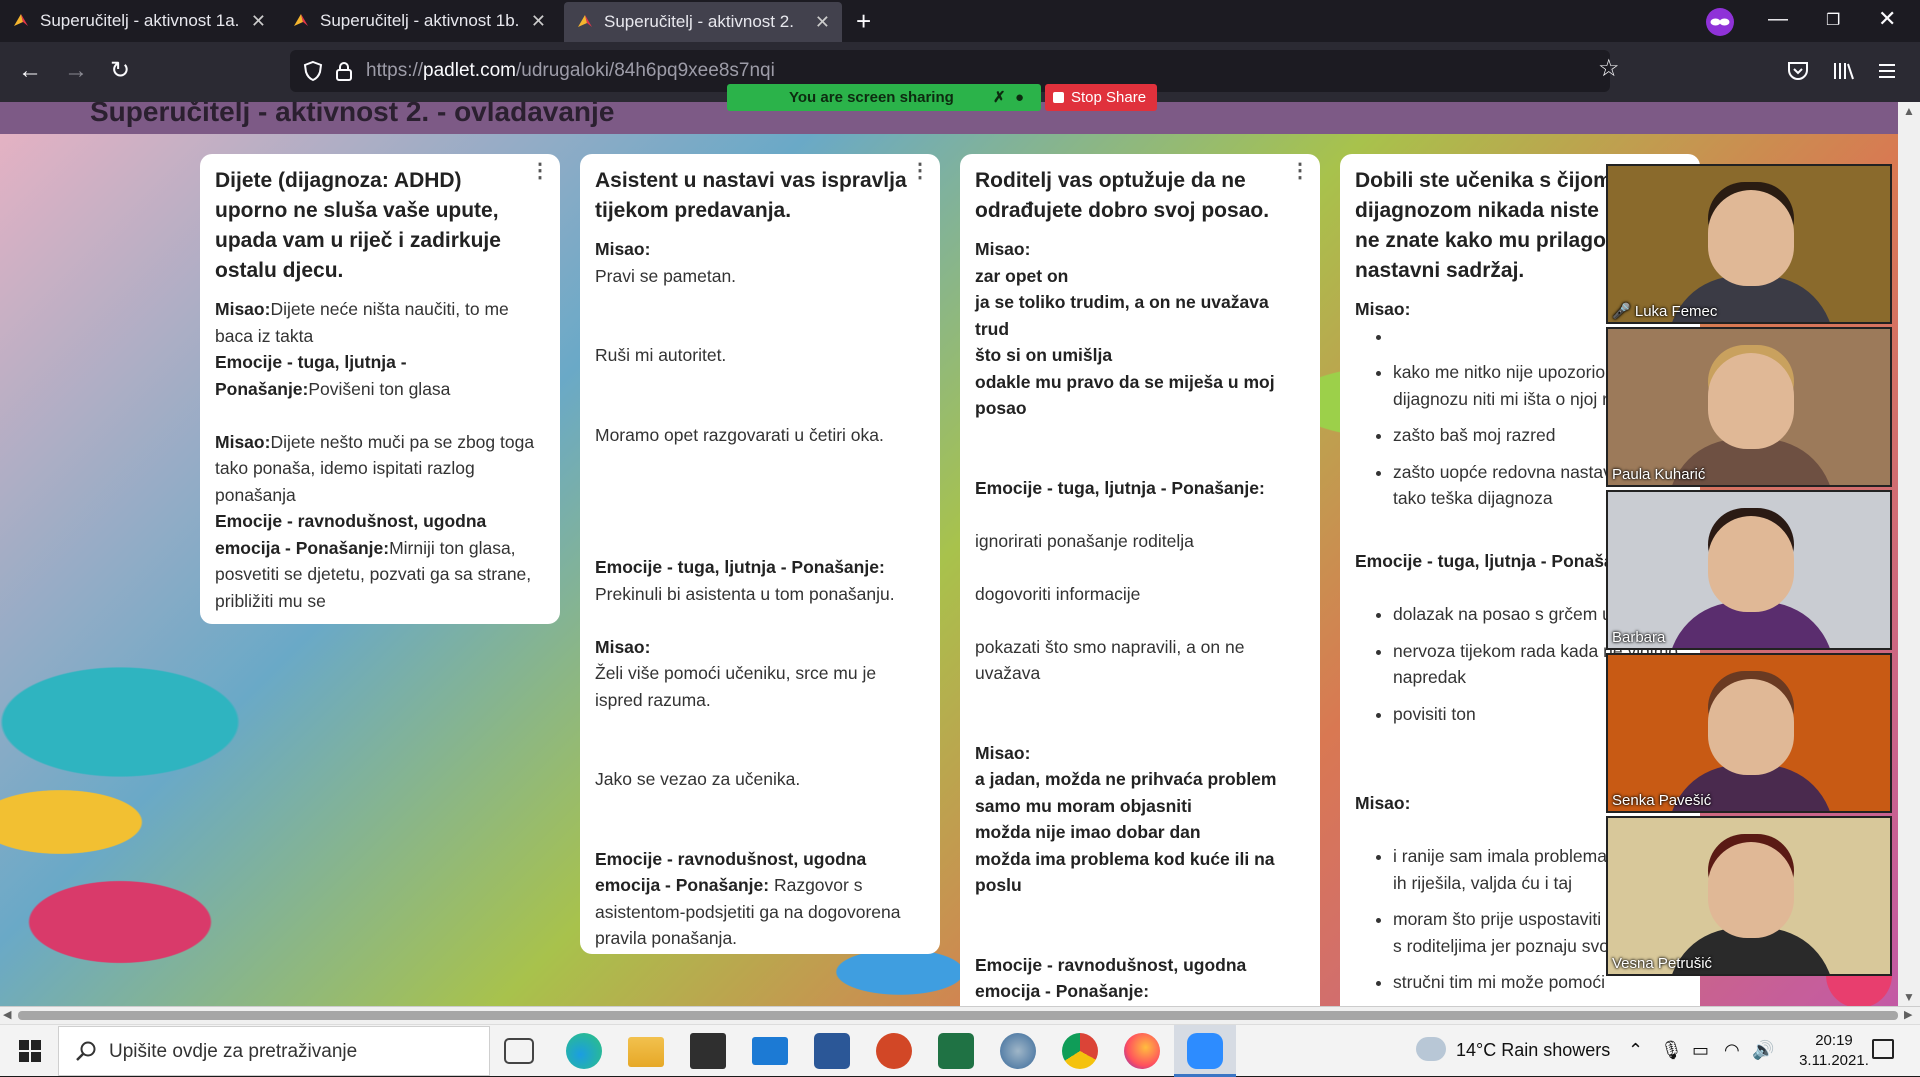  What do you see at coordinates (770, 1051) in the screenshot?
I see `mail-icon` at bounding box center [770, 1051].